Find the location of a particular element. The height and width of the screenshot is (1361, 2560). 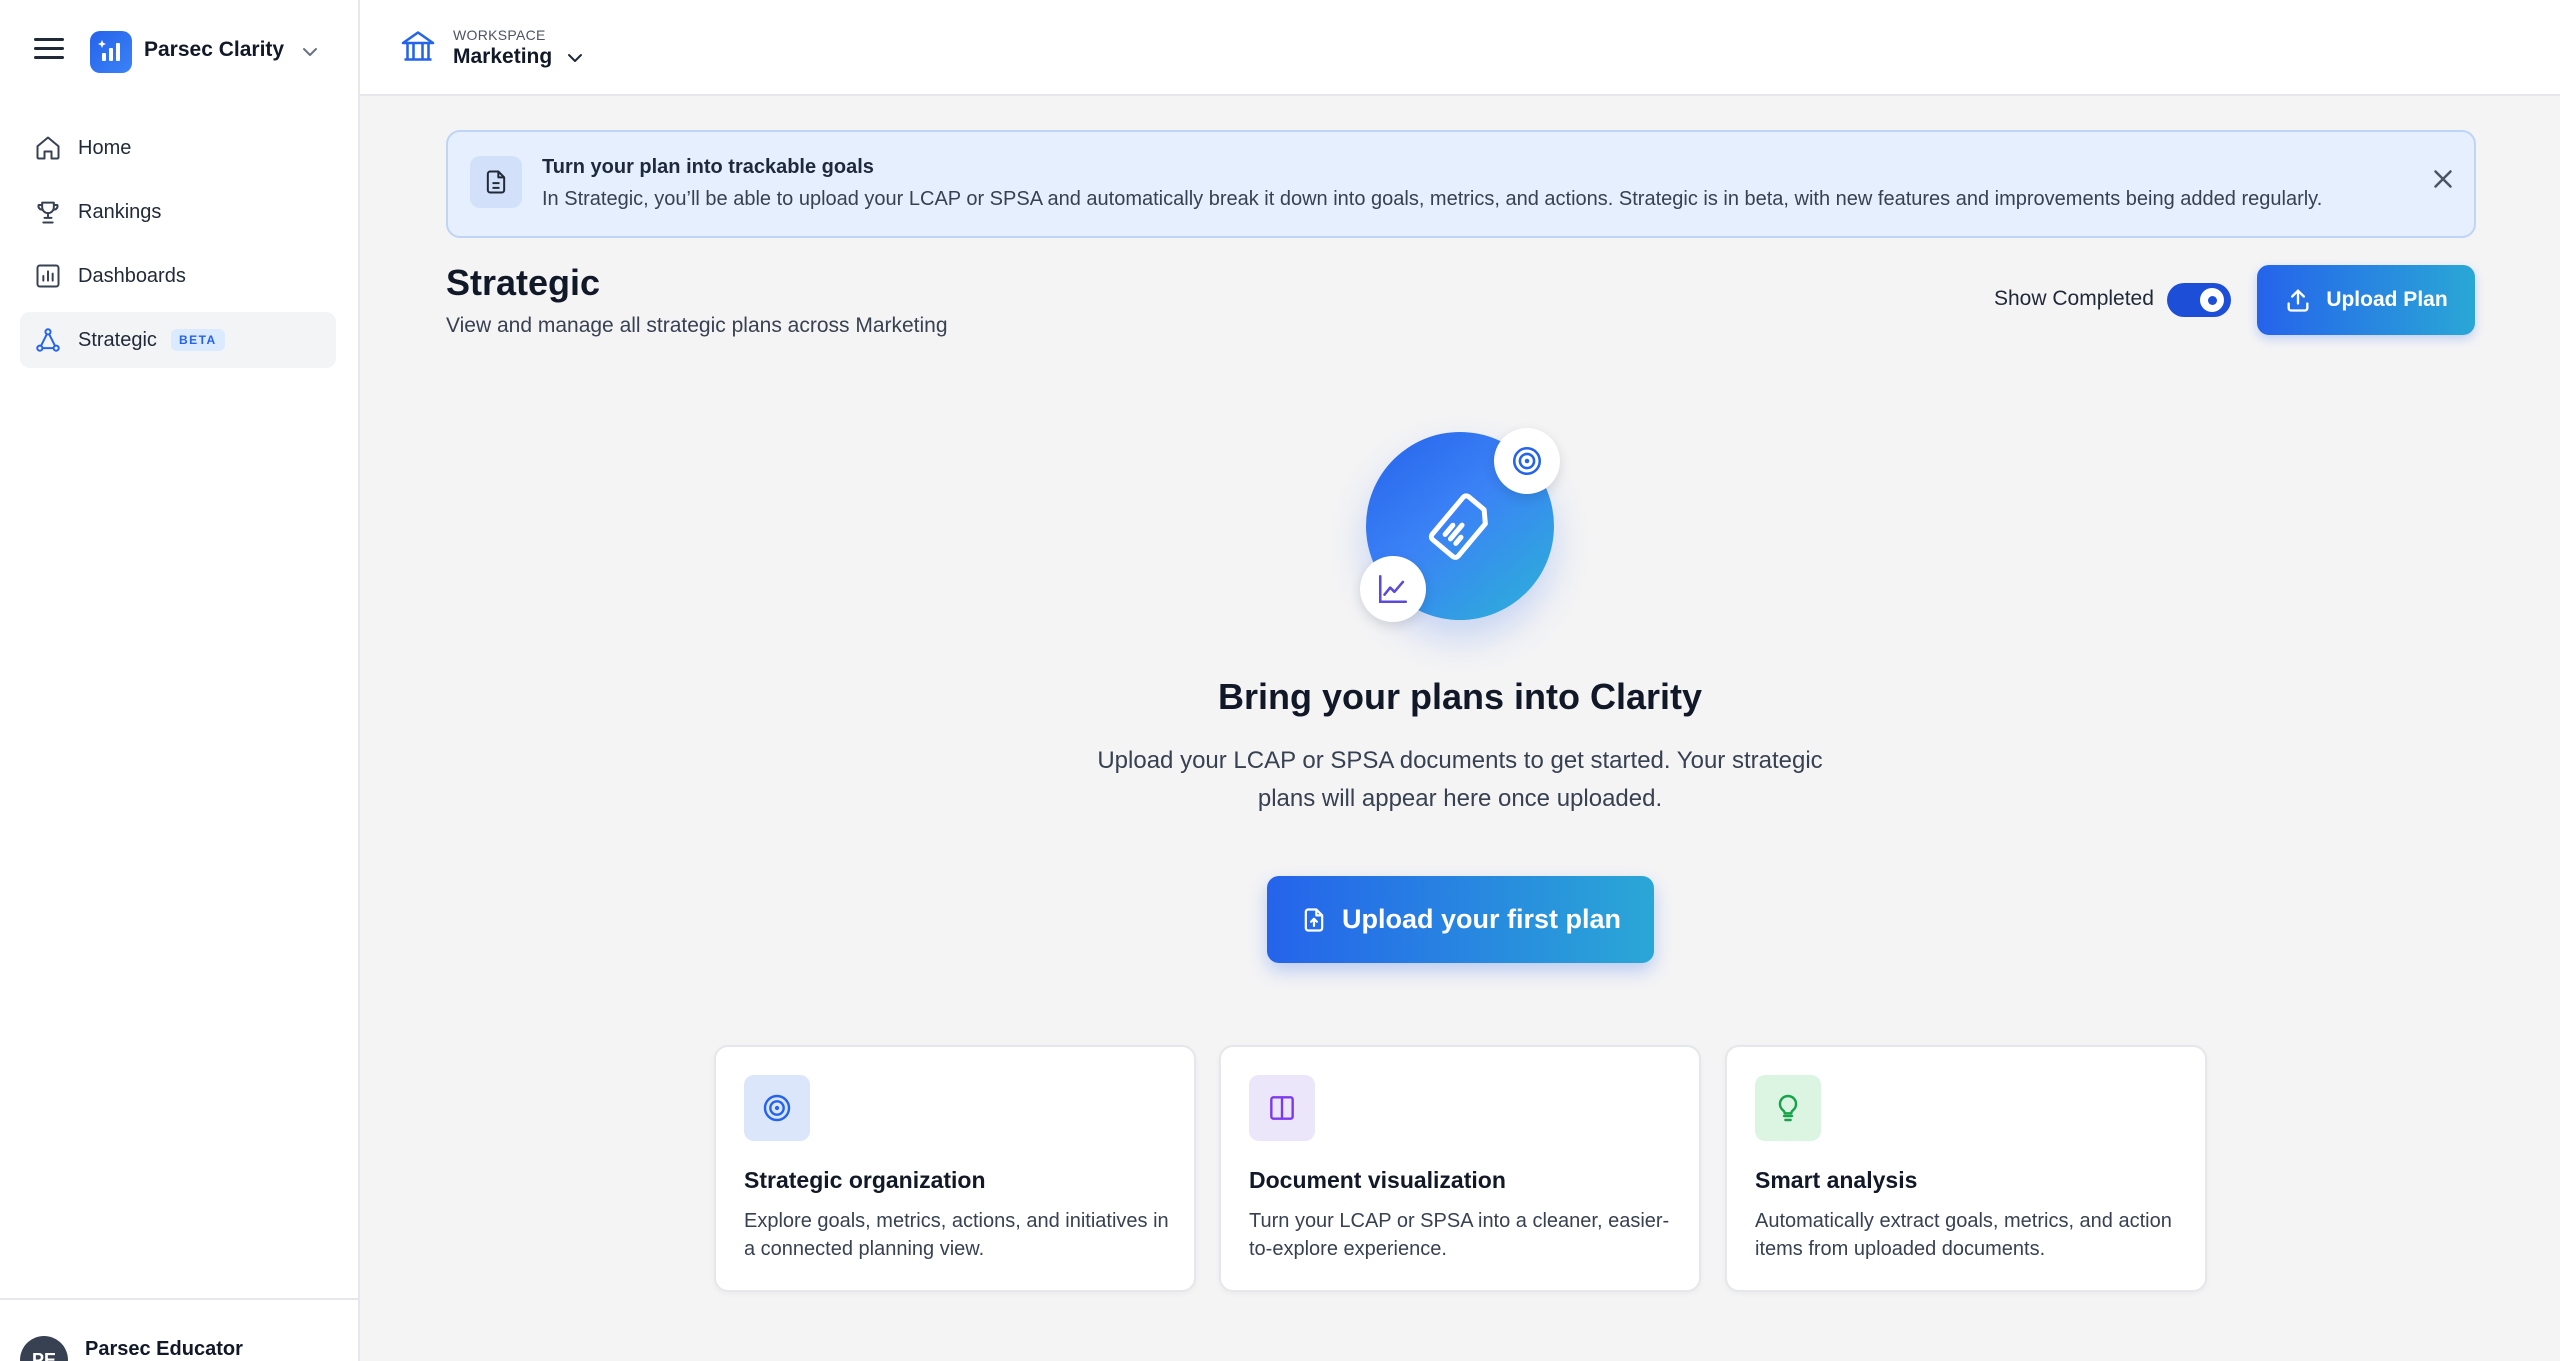

sidebar-nav: Home Rankings Dashboards Strategic BETA is located at coordinates (178, 248).